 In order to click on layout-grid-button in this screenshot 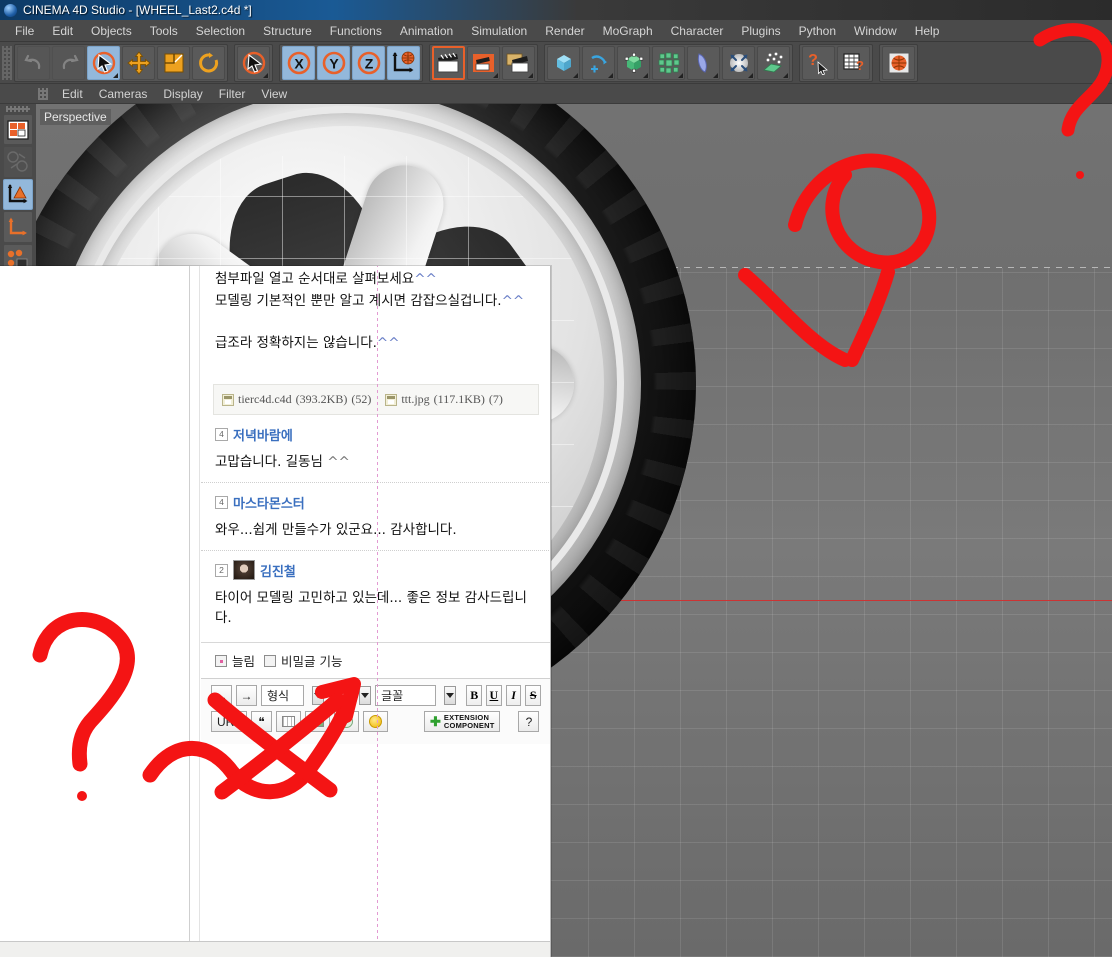, I will do `click(18, 129)`.